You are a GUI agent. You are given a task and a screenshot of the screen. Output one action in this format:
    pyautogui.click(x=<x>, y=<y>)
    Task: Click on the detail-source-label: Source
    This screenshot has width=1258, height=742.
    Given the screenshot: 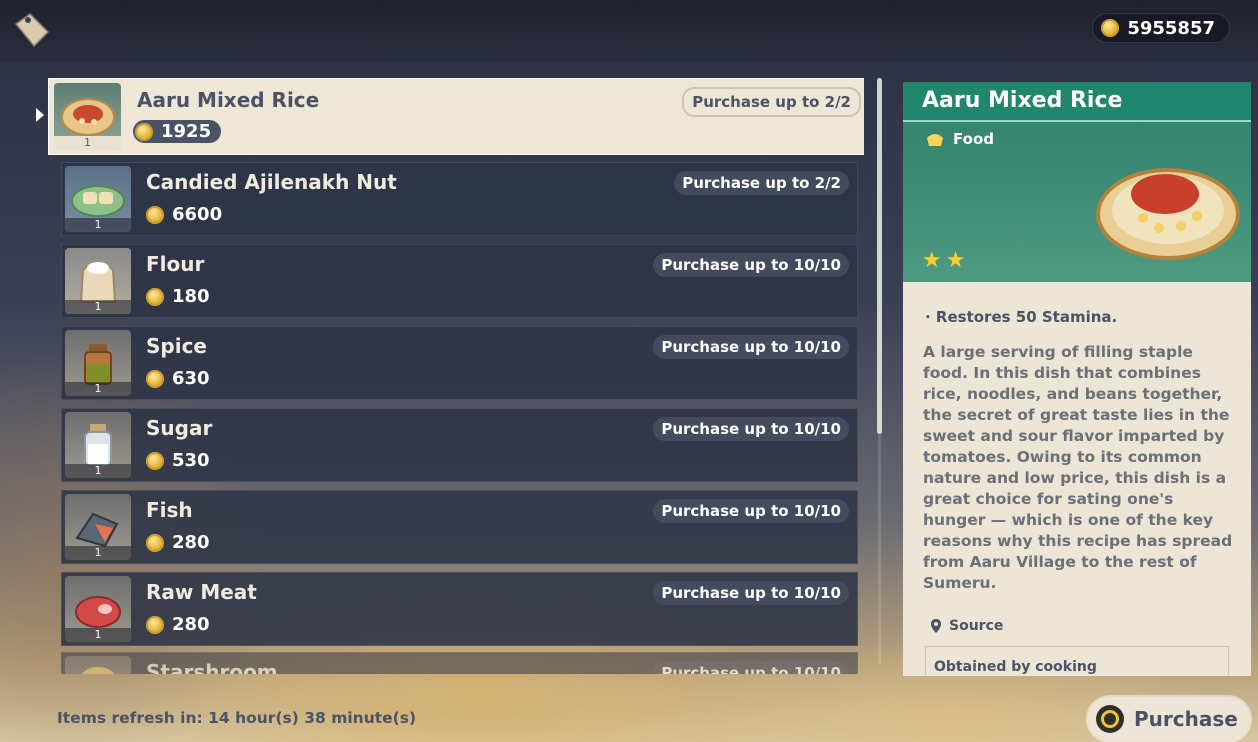 What is the action you would take?
    pyautogui.click(x=976, y=626)
    